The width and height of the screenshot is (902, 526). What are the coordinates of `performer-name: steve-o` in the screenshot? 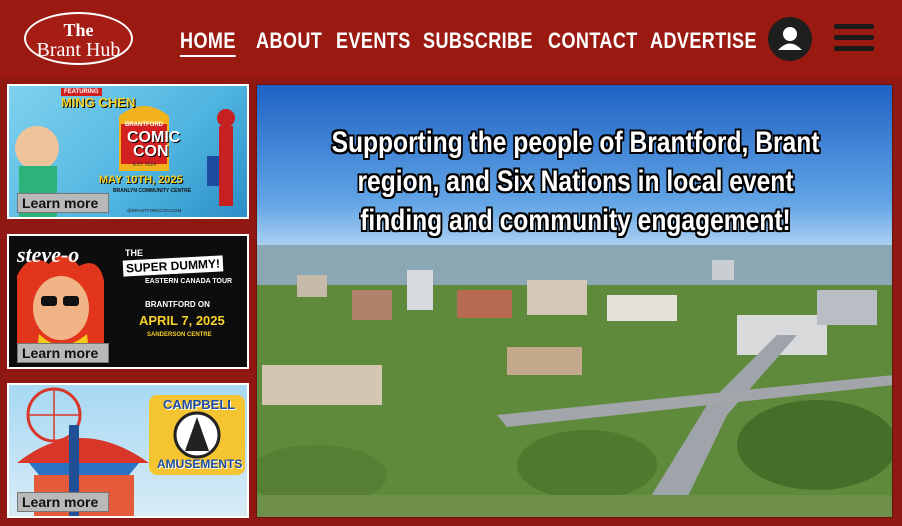 It's located at (48, 254).